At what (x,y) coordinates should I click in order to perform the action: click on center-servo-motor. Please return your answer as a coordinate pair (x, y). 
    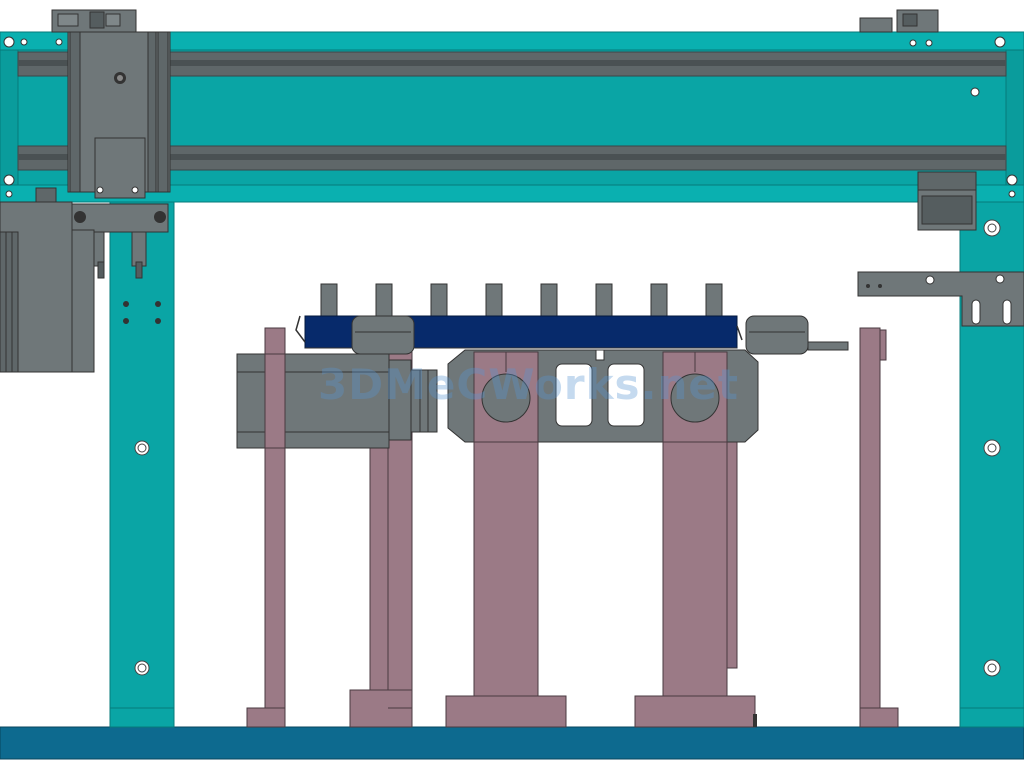
    Looking at the image, I should click on (337, 401).